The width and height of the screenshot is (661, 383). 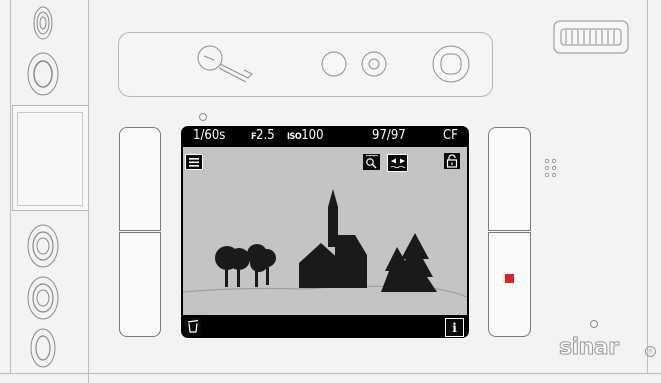 What do you see at coordinates (43, 298) in the screenshot?
I see `lower-dial-2-icon` at bounding box center [43, 298].